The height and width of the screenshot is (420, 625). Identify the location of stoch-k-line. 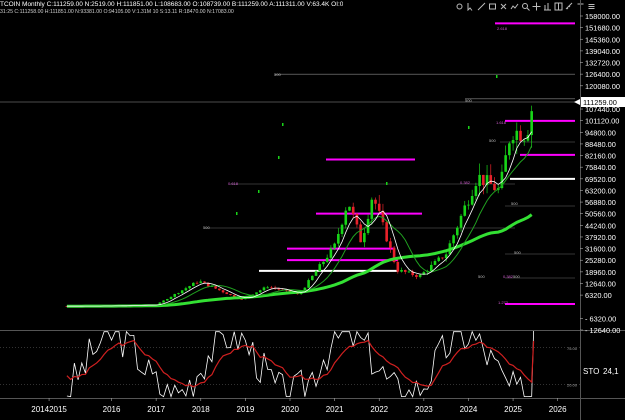
(300, 364).